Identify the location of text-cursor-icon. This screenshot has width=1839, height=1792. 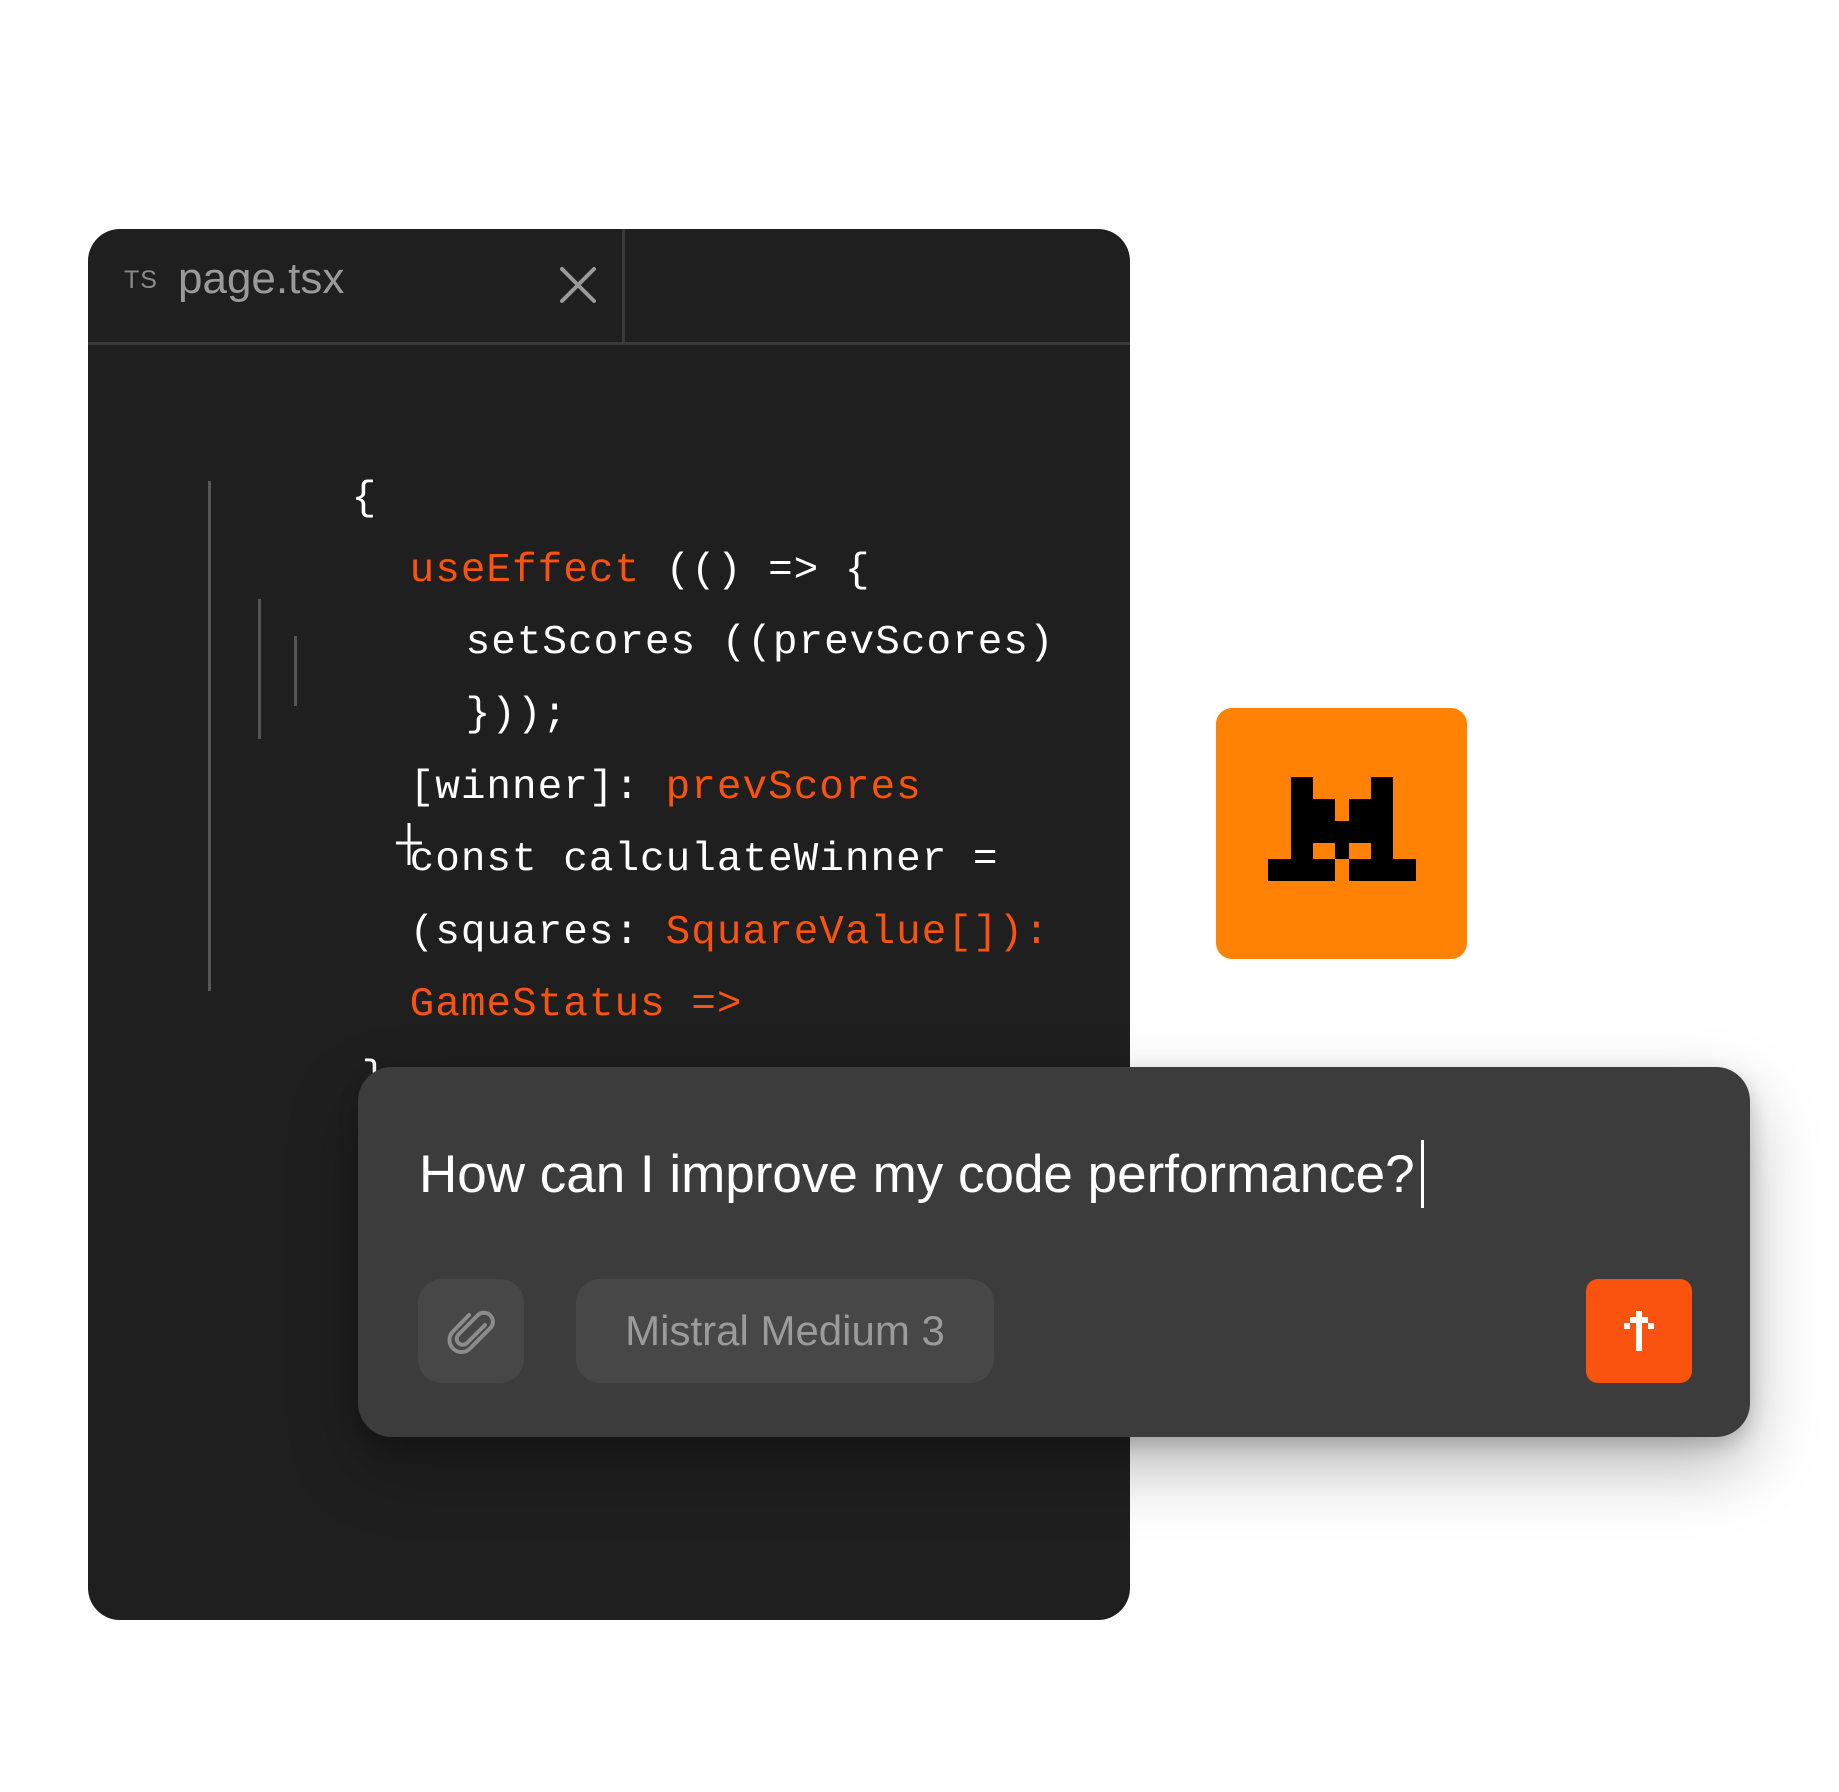
(409, 844).